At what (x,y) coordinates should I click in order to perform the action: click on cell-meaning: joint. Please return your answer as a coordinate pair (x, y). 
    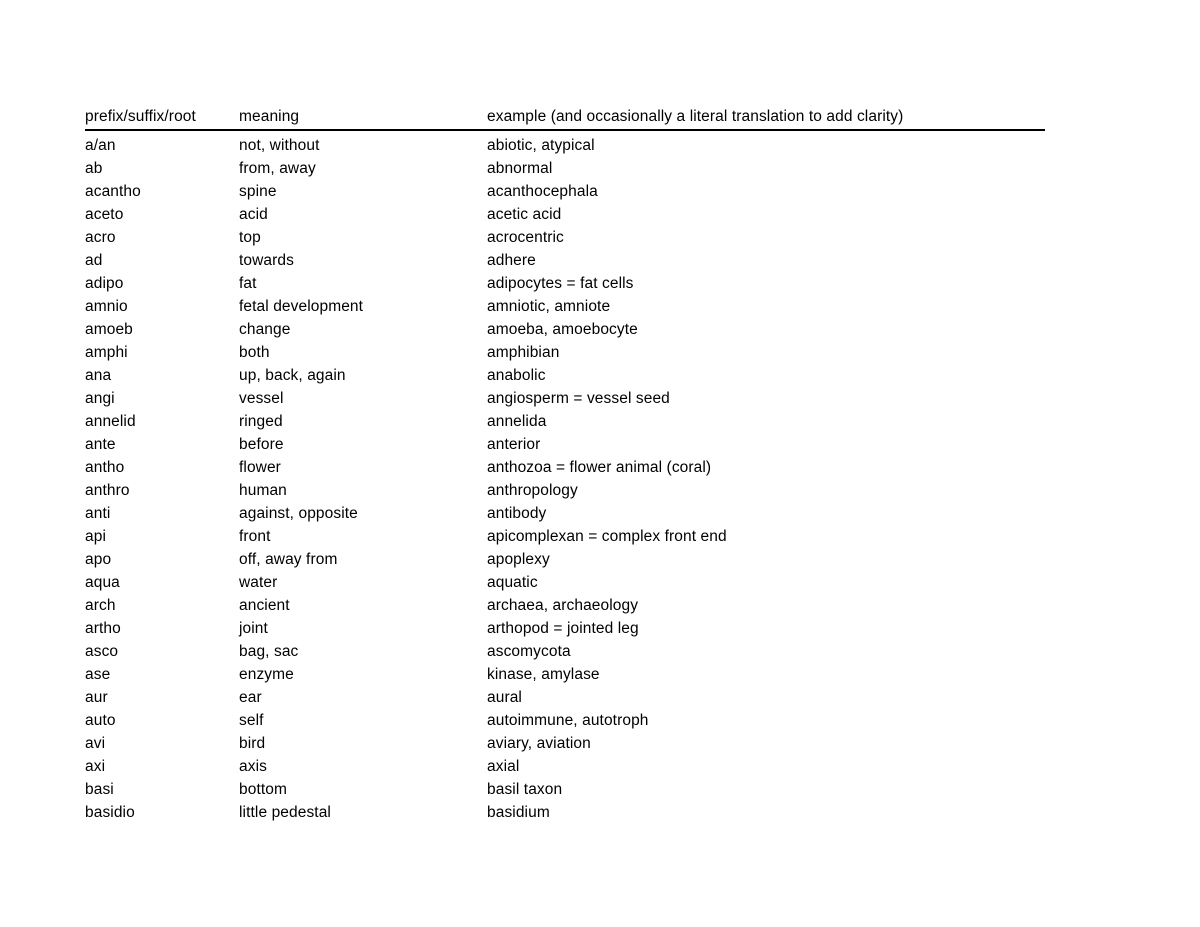
    Looking at the image, I should click on (253, 628).